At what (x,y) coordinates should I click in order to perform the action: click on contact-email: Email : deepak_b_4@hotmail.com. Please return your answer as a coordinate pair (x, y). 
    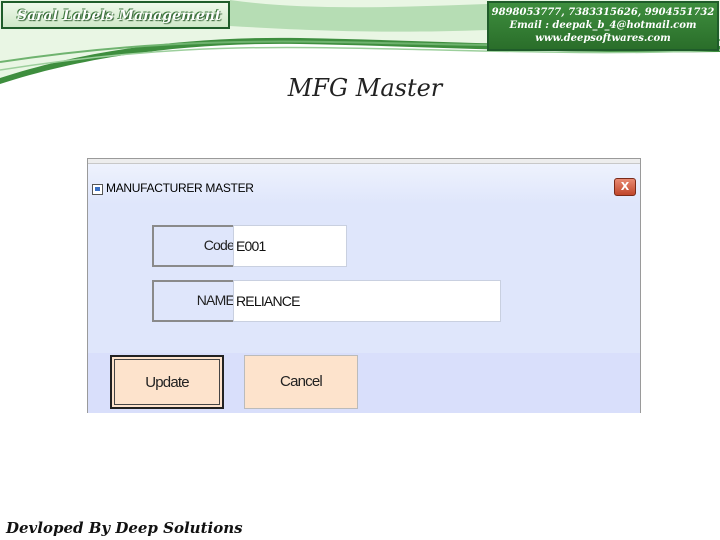
    Looking at the image, I should click on (603, 25).